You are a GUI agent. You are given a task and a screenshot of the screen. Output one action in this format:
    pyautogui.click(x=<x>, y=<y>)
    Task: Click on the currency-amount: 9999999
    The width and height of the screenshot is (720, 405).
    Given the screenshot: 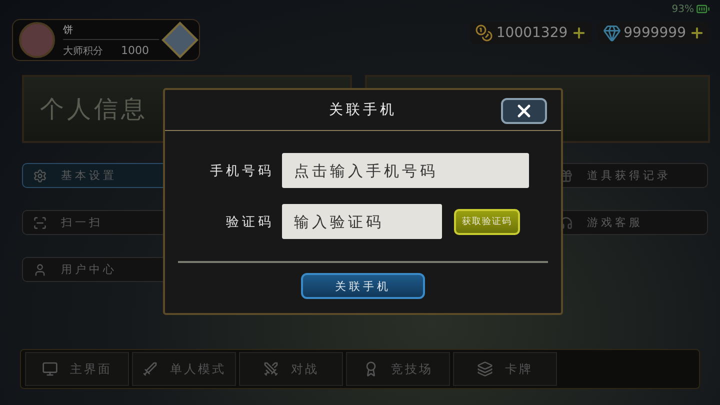 What is the action you would take?
    pyautogui.click(x=655, y=33)
    